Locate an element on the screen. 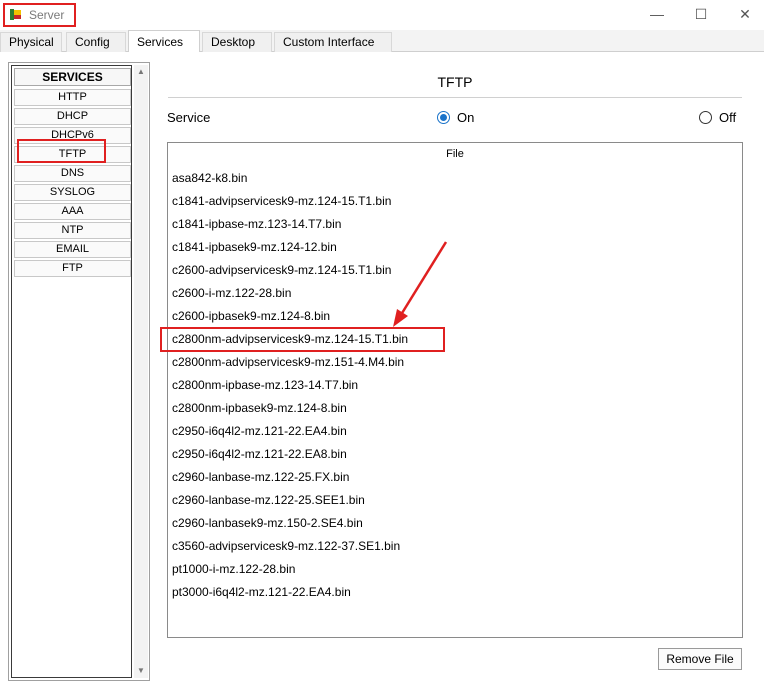  radio-off-icon is located at coordinates (705, 117).